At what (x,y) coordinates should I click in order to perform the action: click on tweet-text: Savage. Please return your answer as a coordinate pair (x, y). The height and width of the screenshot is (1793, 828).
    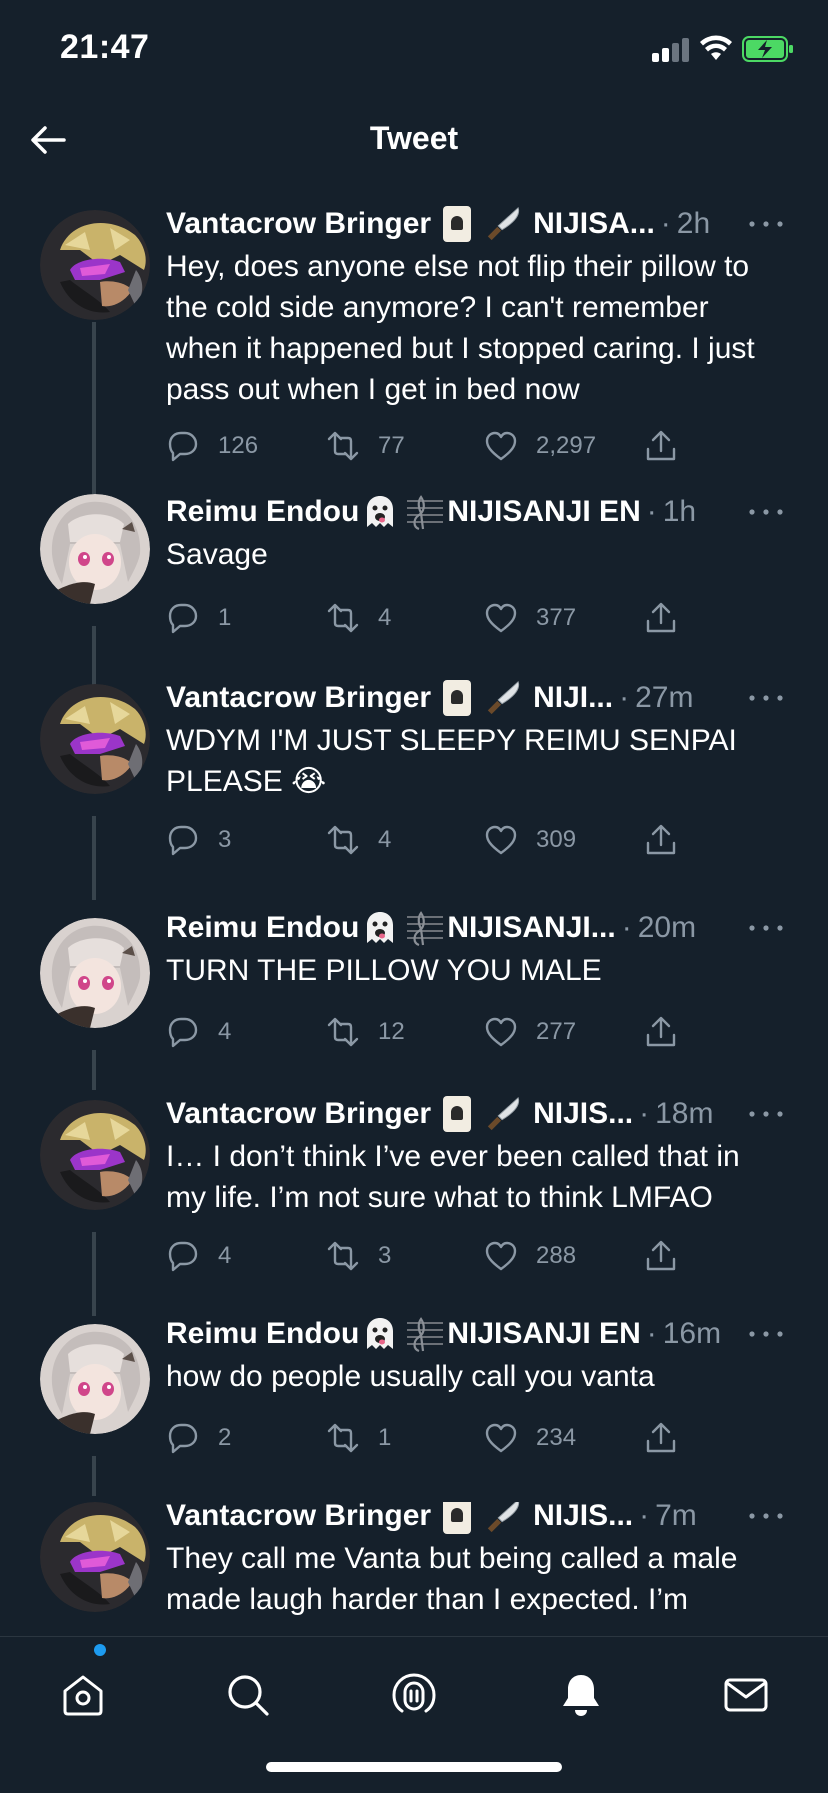
    Looking at the image, I should click on (217, 554).